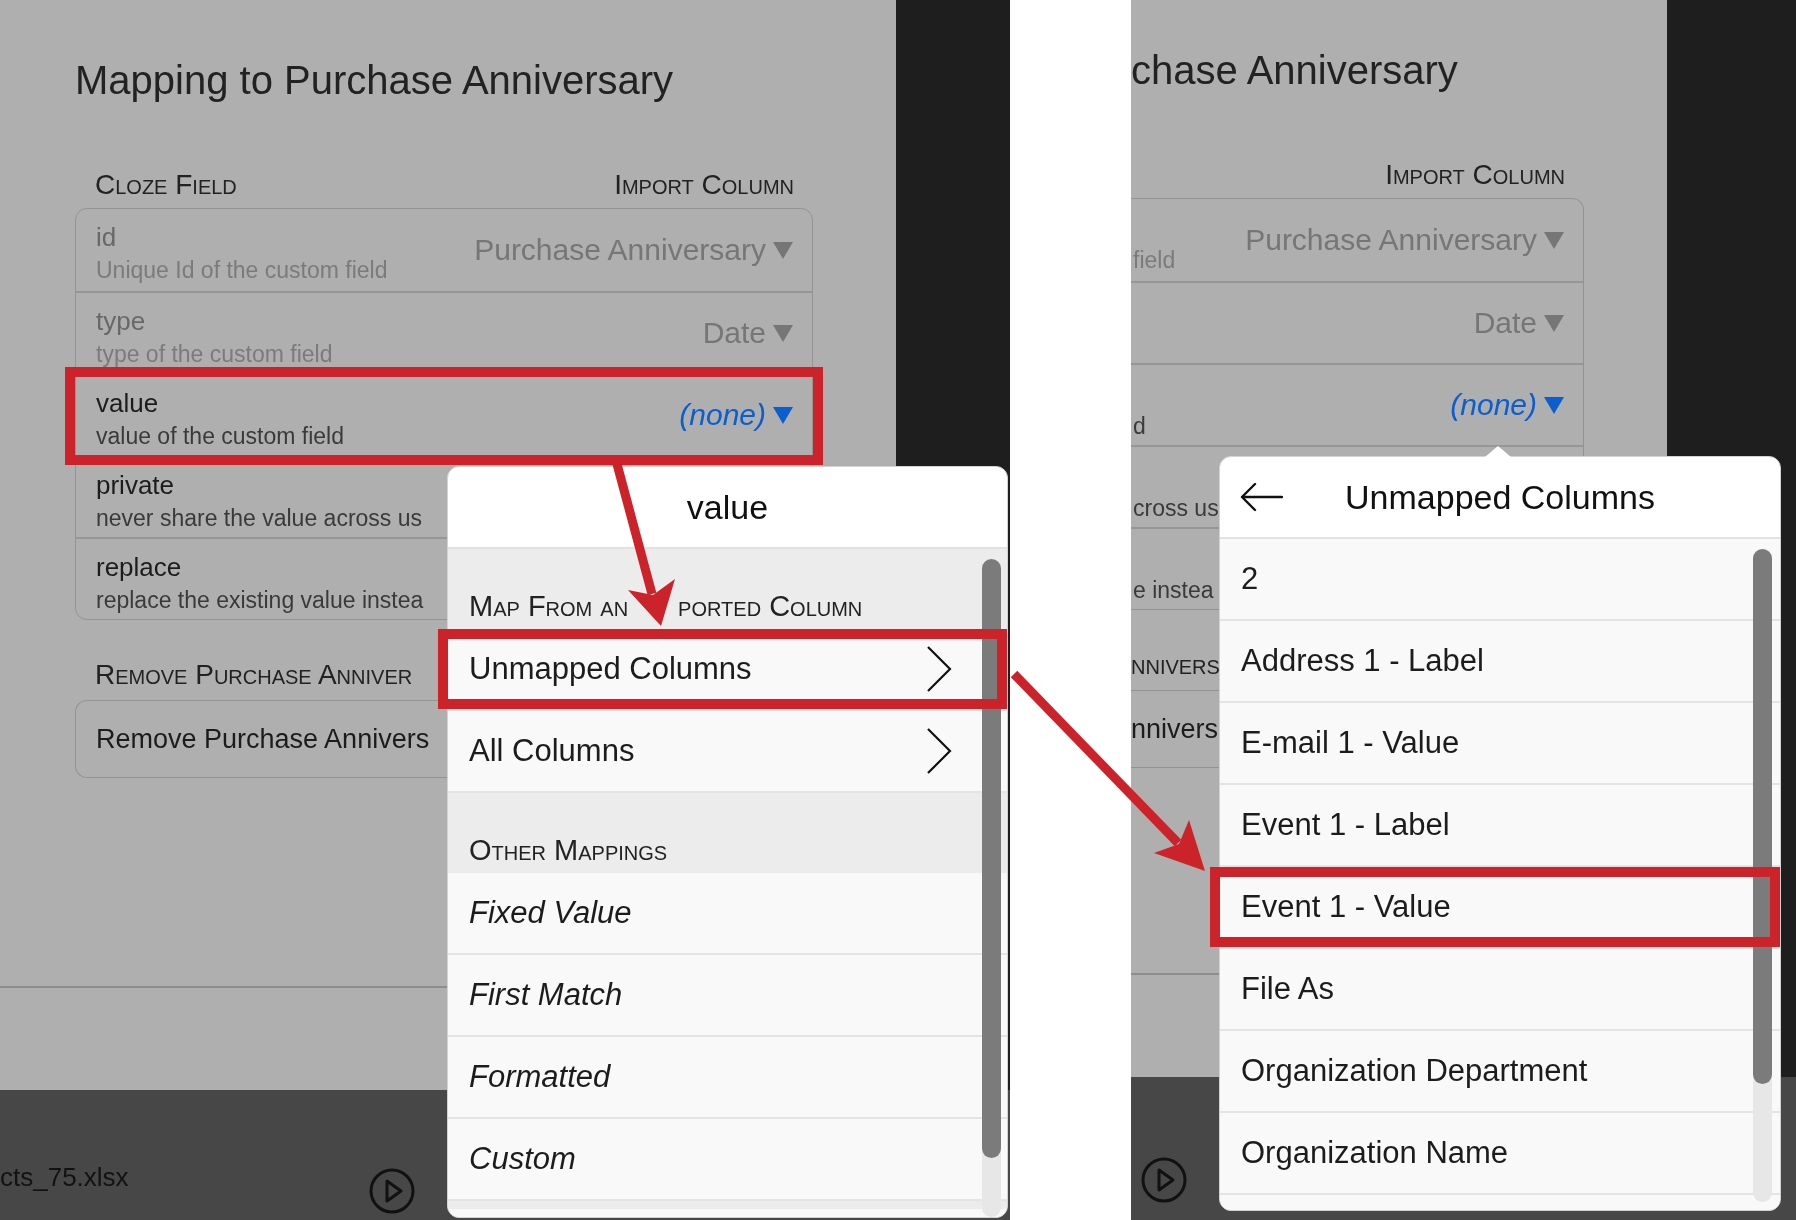 The width and height of the screenshot is (1796, 1220). I want to click on field-description: never share the value across us, so click(259, 518).